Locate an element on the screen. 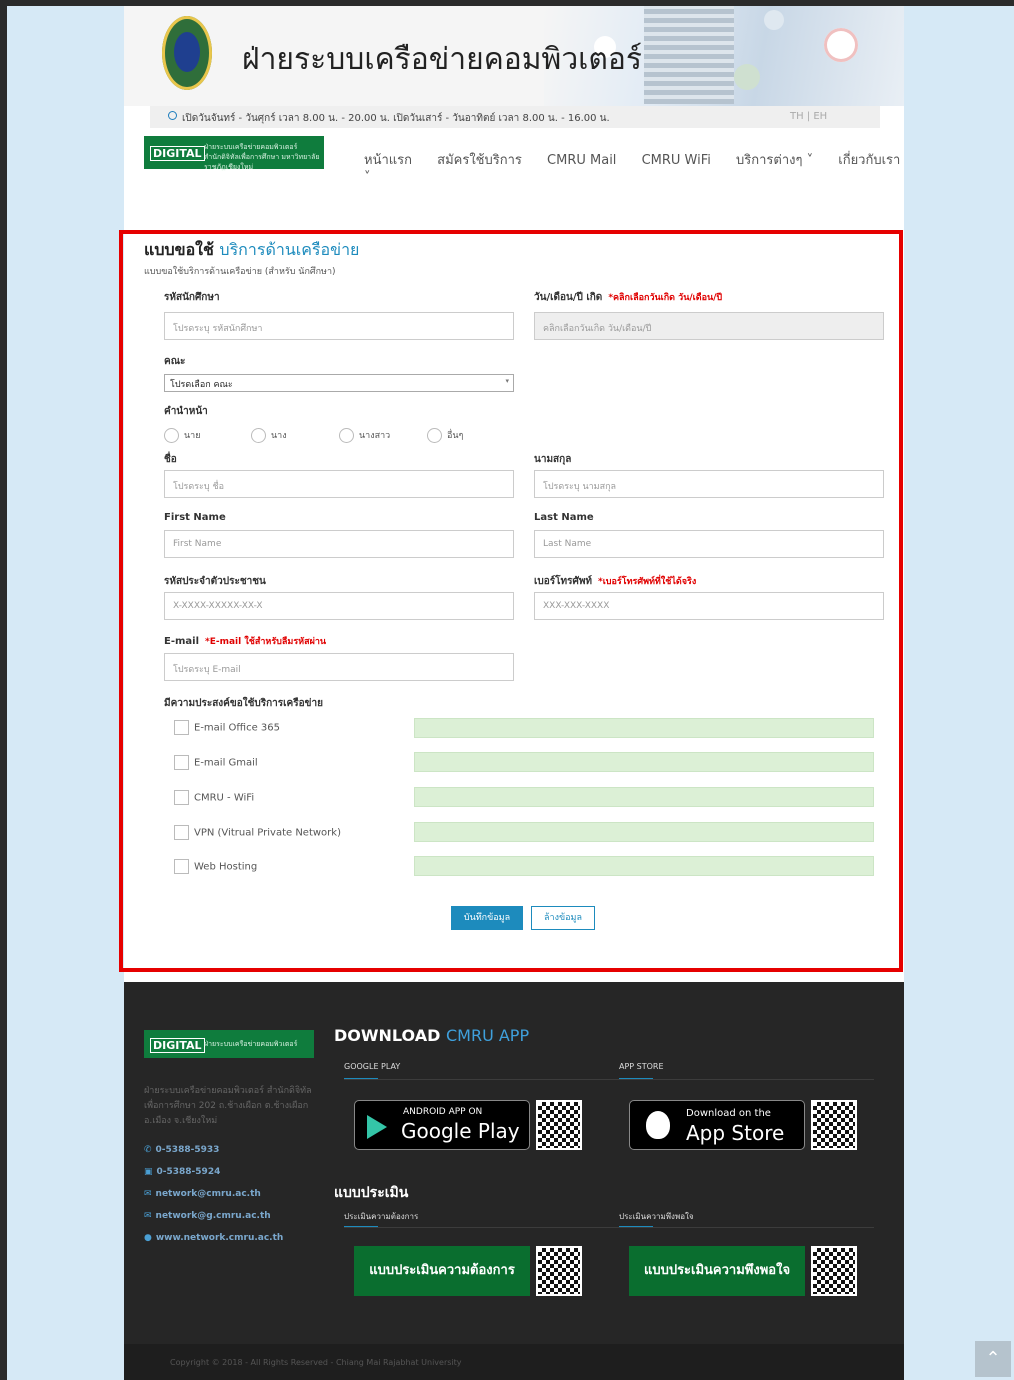  student-id-input: โปรดระบุ รหัสนักศึกษา is located at coordinates (339, 326).